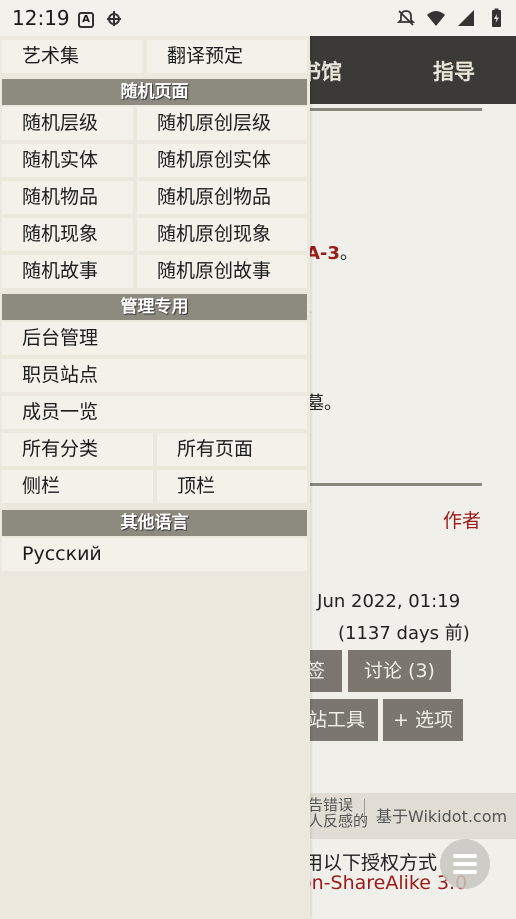 This screenshot has width=516, height=919. Describe the element at coordinates (465, 864) in the screenshot. I see `menu-fab-button` at that location.